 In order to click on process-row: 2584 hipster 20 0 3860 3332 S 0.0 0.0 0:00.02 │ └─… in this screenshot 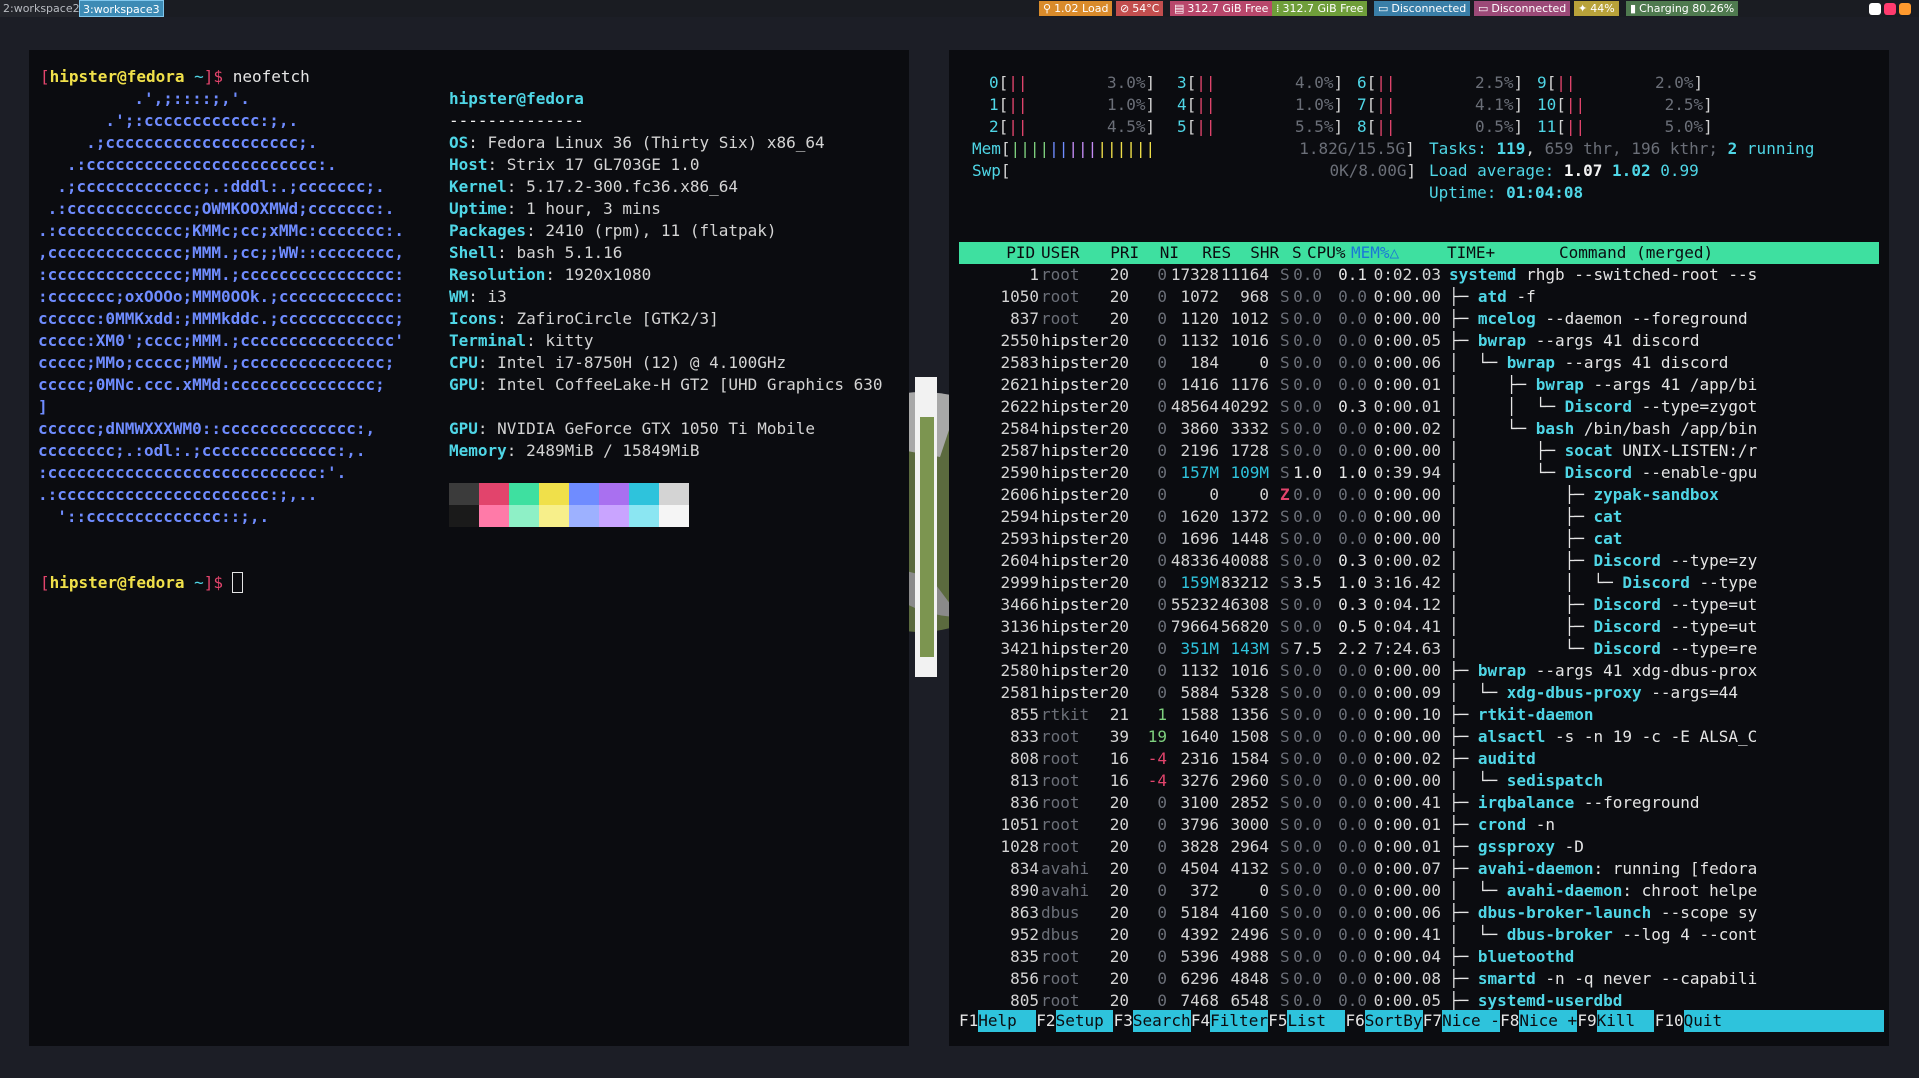, I will do `click(1419, 429)`.